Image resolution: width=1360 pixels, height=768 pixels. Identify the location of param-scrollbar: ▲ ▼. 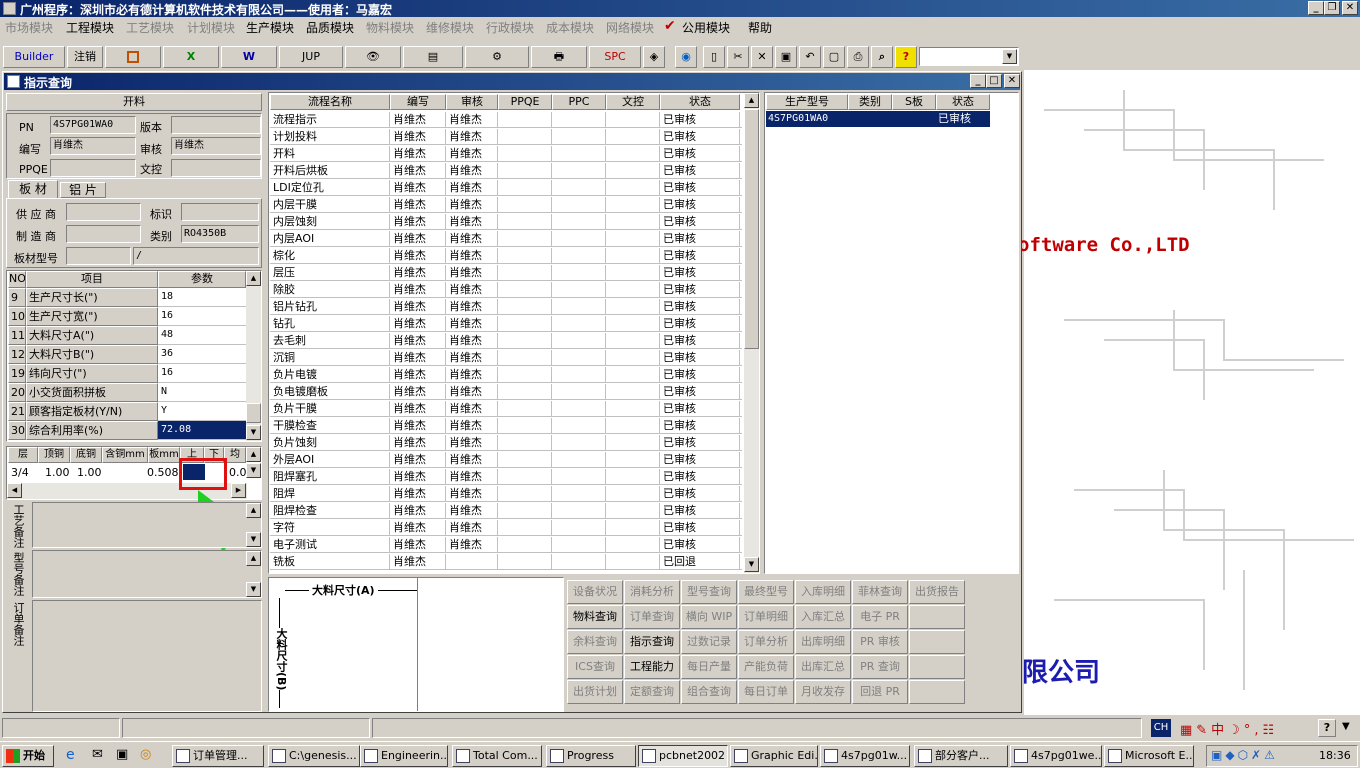
(253, 356).